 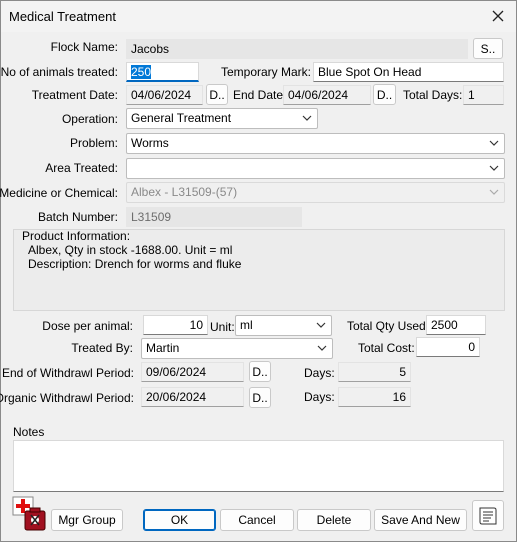 I want to click on treated-by-select: Martin, so click(x=237, y=348).